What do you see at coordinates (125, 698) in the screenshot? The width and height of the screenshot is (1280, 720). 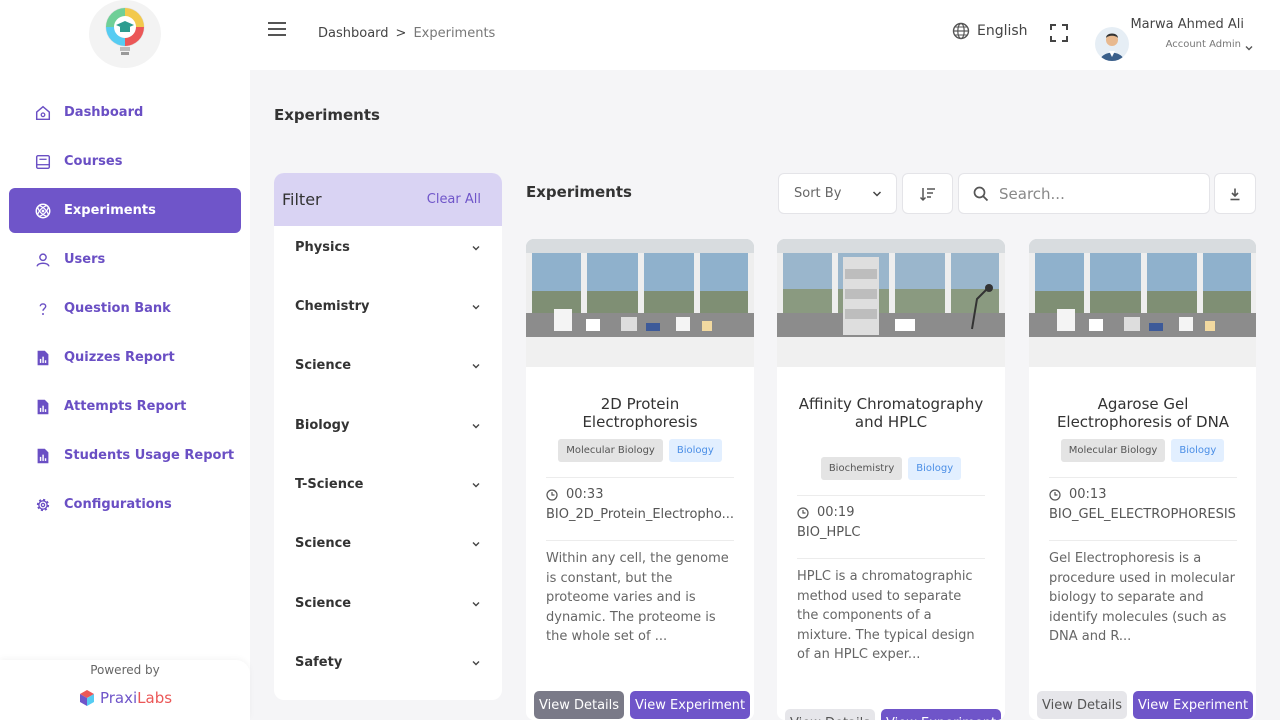 I see `brand-logo: PraxiLabs` at bounding box center [125, 698].